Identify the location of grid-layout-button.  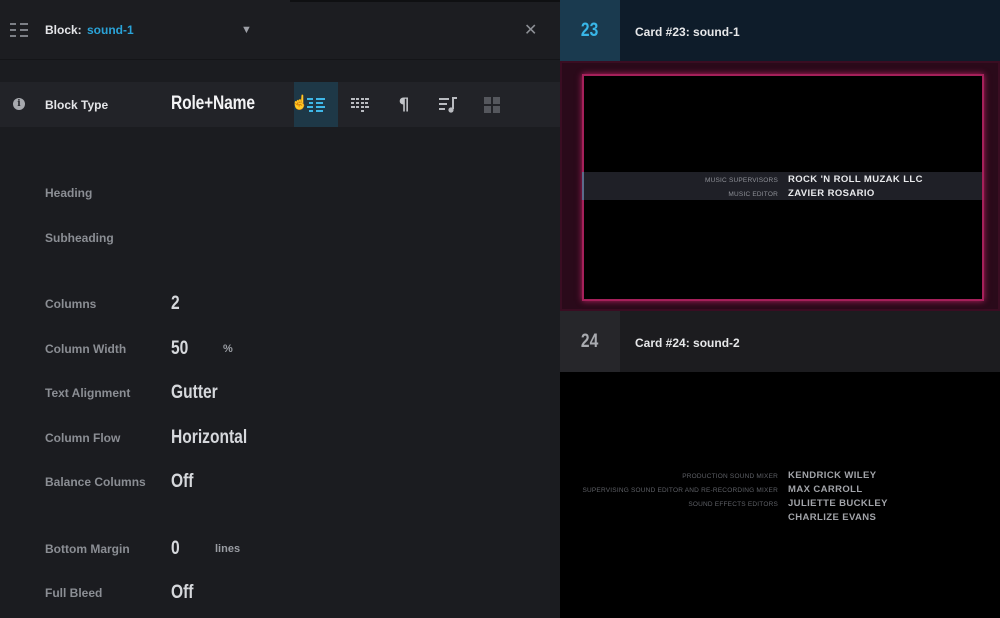
(360, 104).